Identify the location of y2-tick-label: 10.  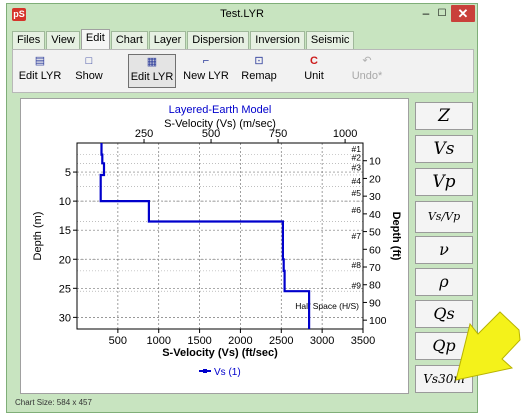
(375, 162).